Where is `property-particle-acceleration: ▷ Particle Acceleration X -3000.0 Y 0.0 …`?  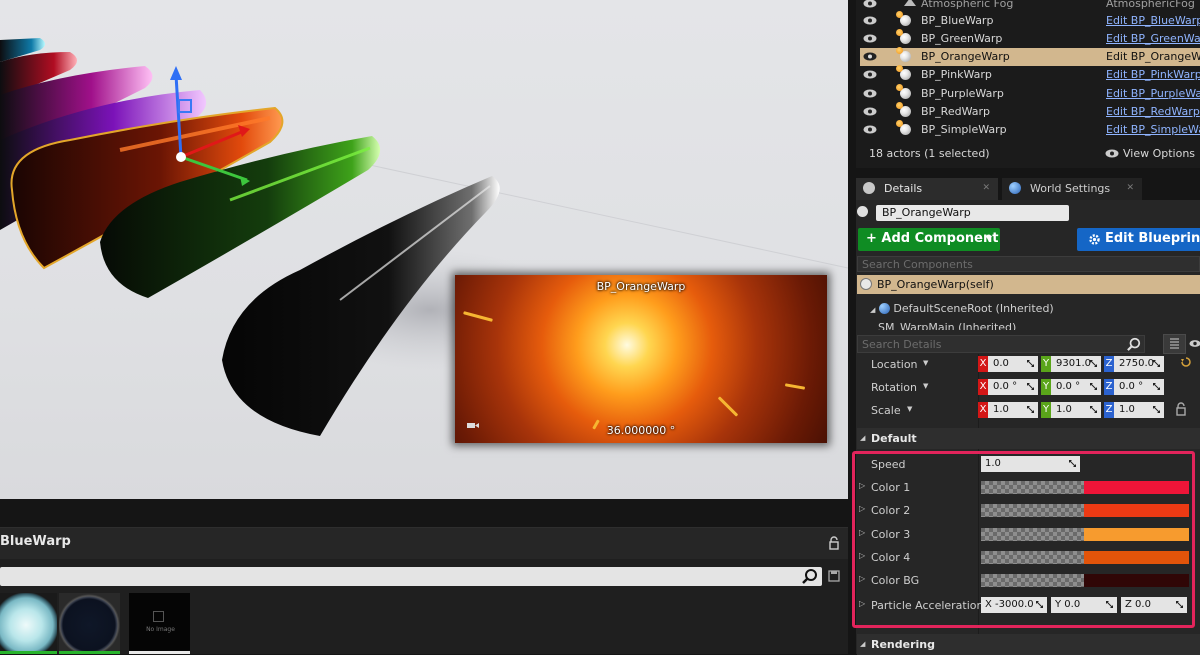
property-particle-acceleration: ▷ Particle Acceleration X -3000.0 Y 0.0 … is located at coordinates (1028, 605).